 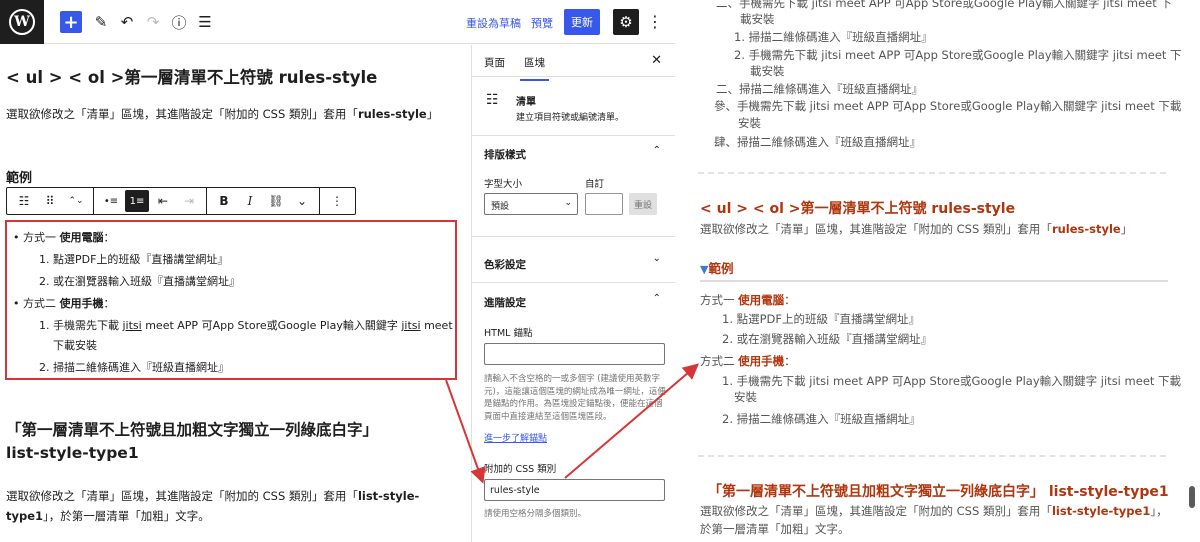 I want to click on preview-list-item: 二、掃描二維條碼進入『班級直播網址』, so click(x=819, y=89).